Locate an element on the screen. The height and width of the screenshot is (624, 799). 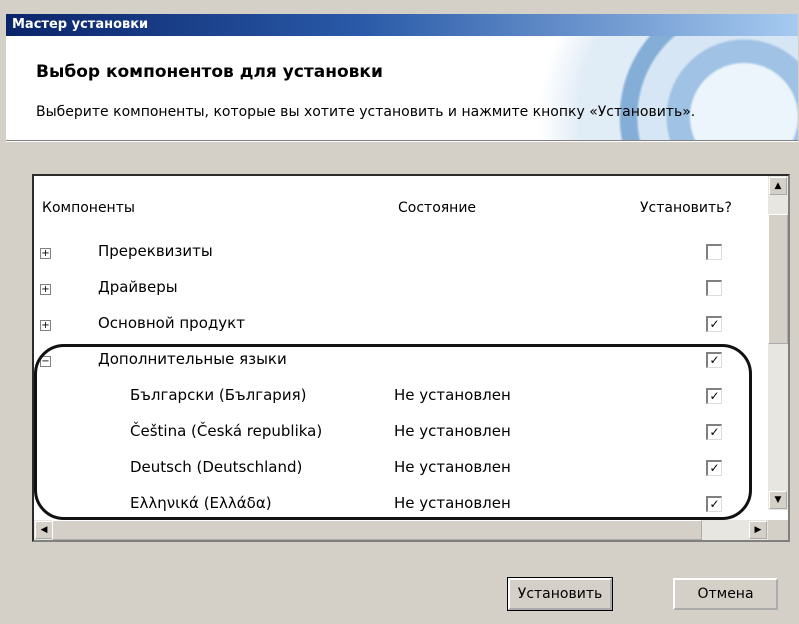
component-label: Čeština (Česká republika) is located at coordinates (226, 431).